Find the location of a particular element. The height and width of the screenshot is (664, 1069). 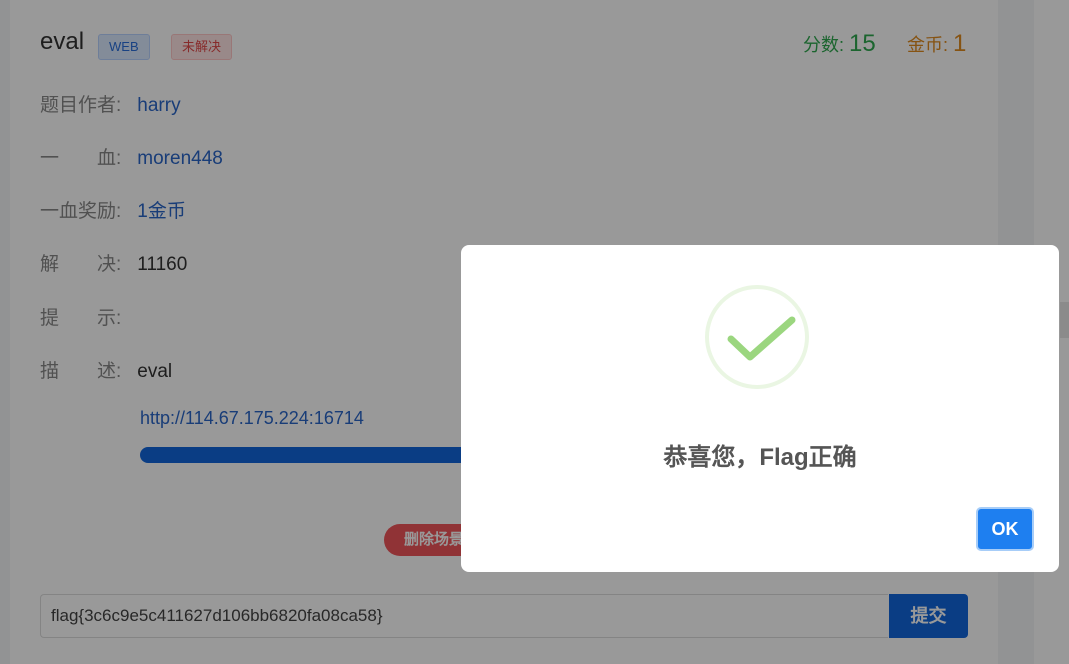

dialog-title: 恭喜您，Flag正确 is located at coordinates (760, 457).